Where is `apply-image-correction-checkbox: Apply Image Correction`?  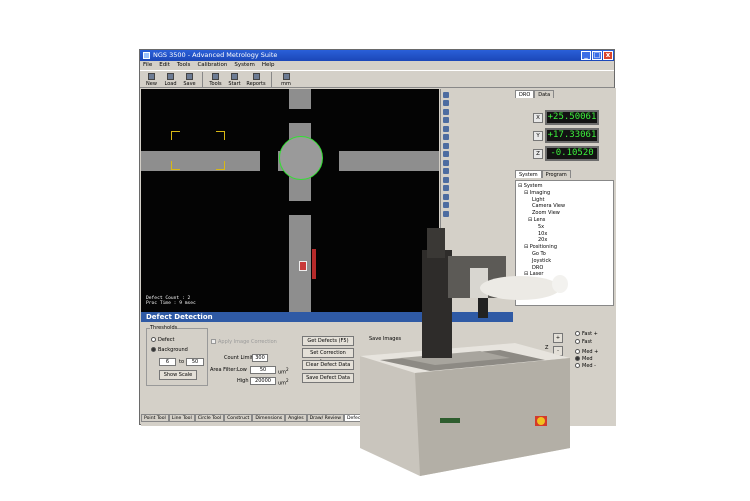
apply-image-correction-checkbox: Apply Image Correction is located at coordinates (244, 342).